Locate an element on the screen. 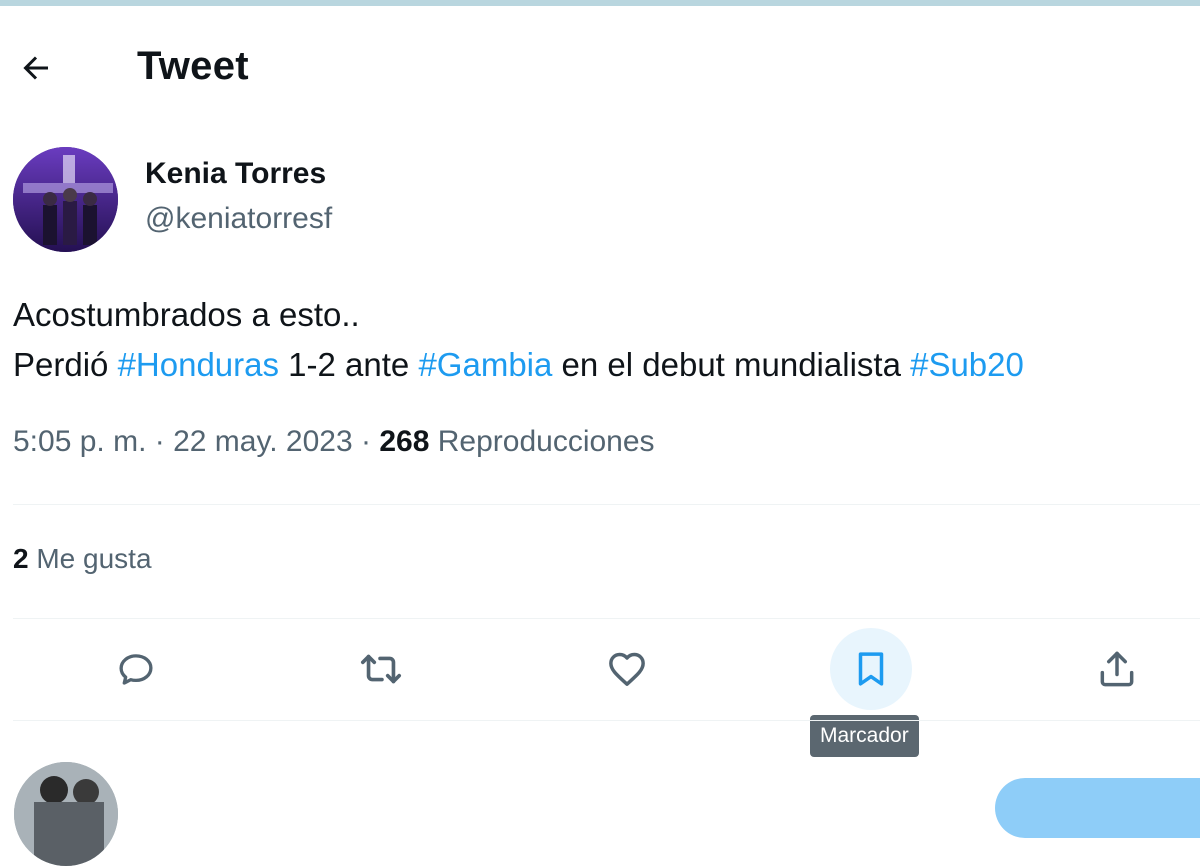 The width and height of the screenshot is (1200, 866). tweet-date: 22 may. 2023 is located at coordinates (263, 441).